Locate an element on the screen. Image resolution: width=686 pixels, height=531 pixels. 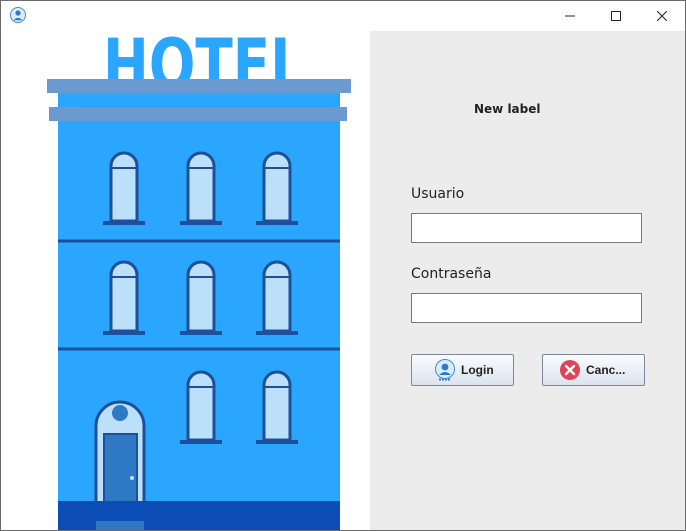
roof-ledge is located at coordinates (199, 86).